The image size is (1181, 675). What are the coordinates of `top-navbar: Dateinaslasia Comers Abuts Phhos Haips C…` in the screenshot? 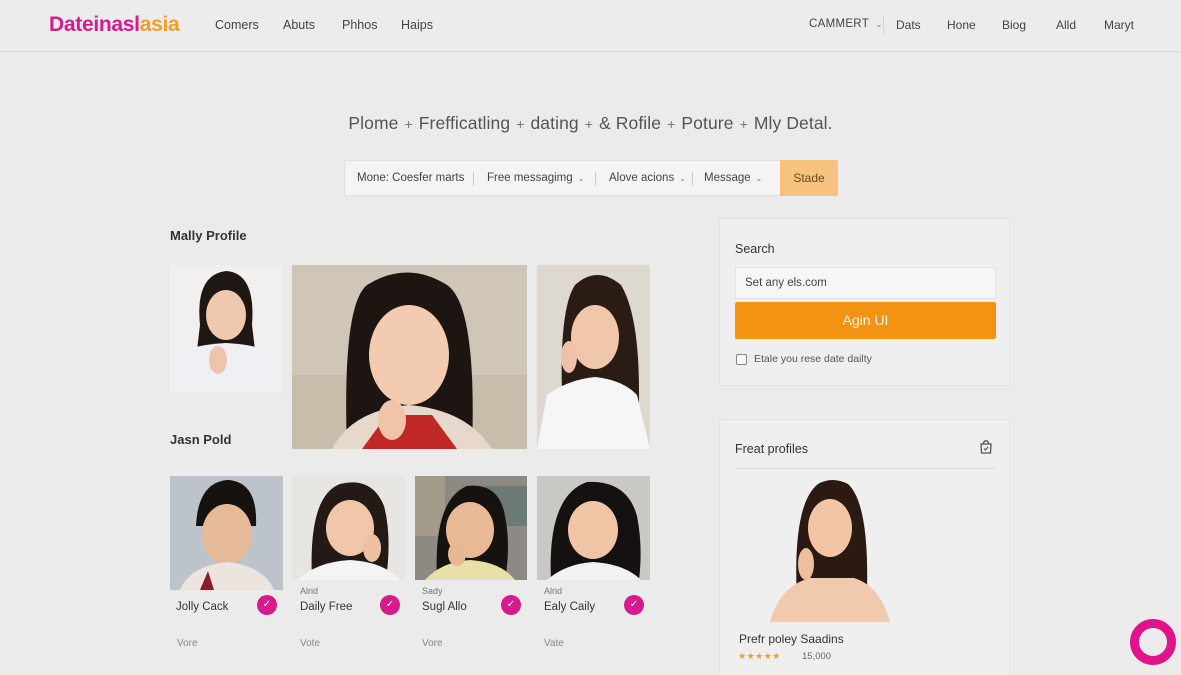 It's located at (590, 26).